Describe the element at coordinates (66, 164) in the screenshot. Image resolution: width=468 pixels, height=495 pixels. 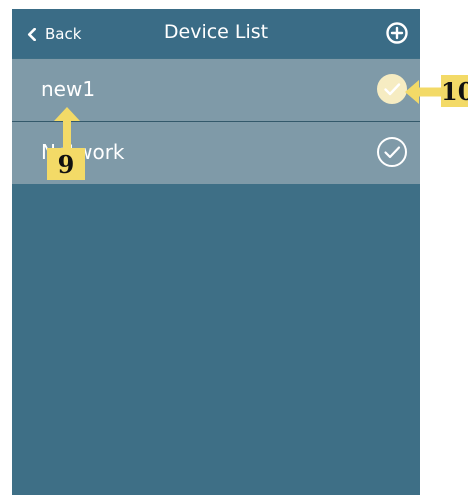
I see `annotation-badge-9: 9` at that location.